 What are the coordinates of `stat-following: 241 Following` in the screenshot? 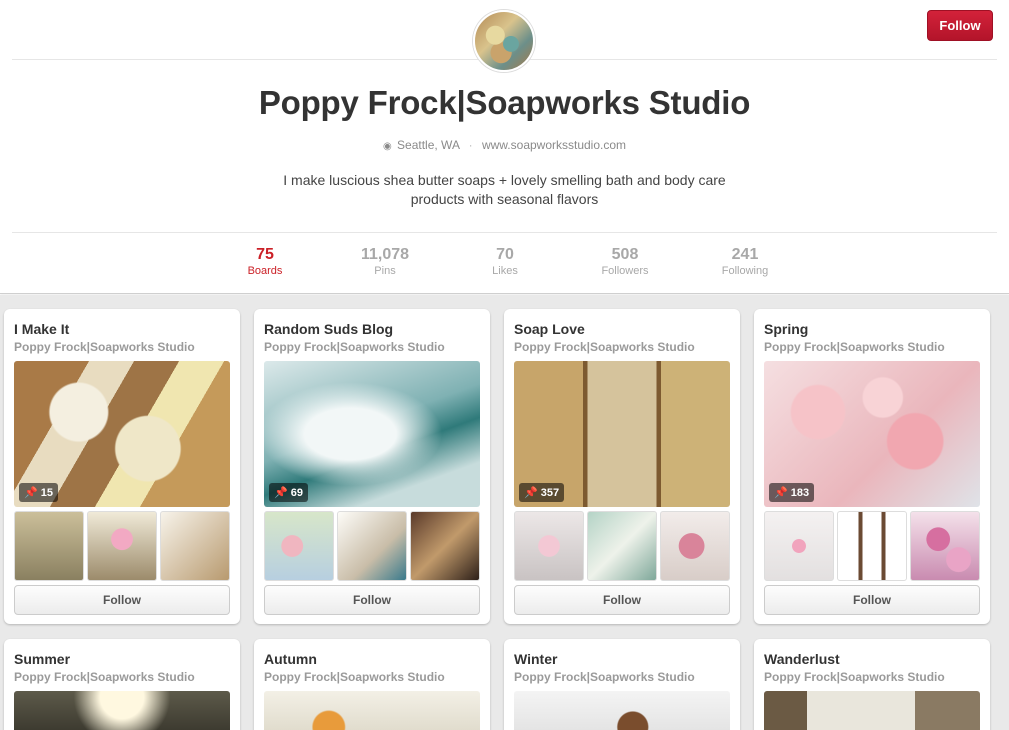 It's located at (745, 261).